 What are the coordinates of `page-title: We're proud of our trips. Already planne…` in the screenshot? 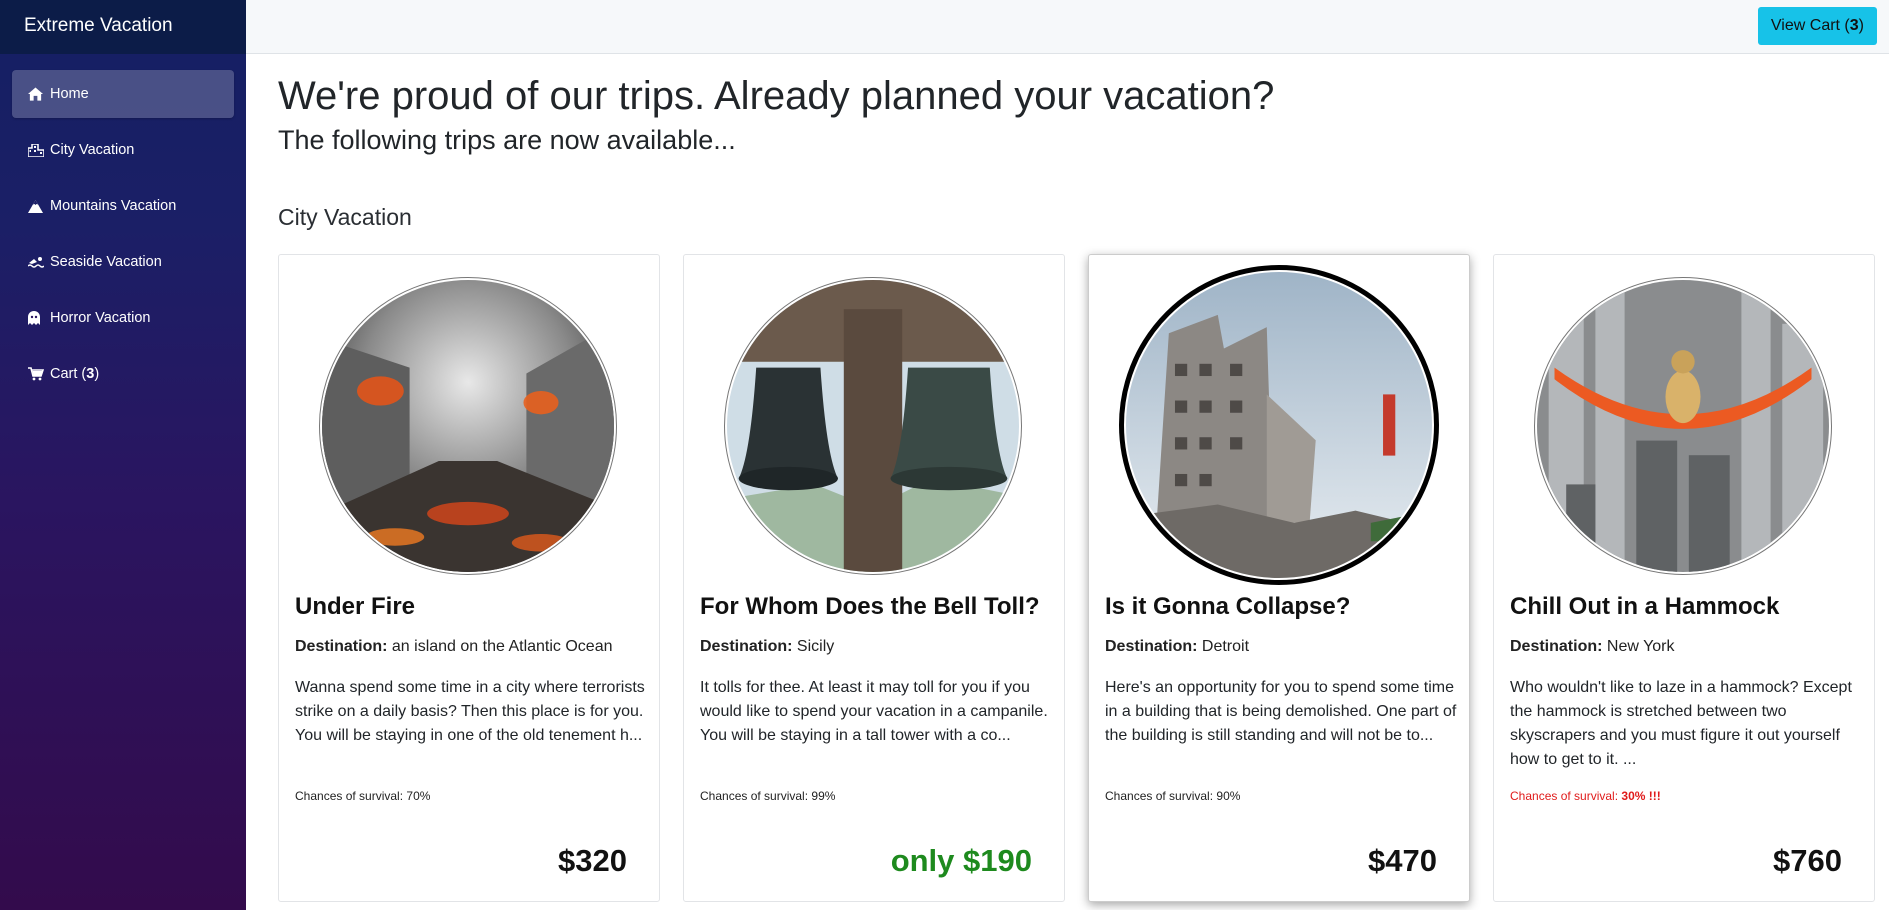 It's located at (776, 96).